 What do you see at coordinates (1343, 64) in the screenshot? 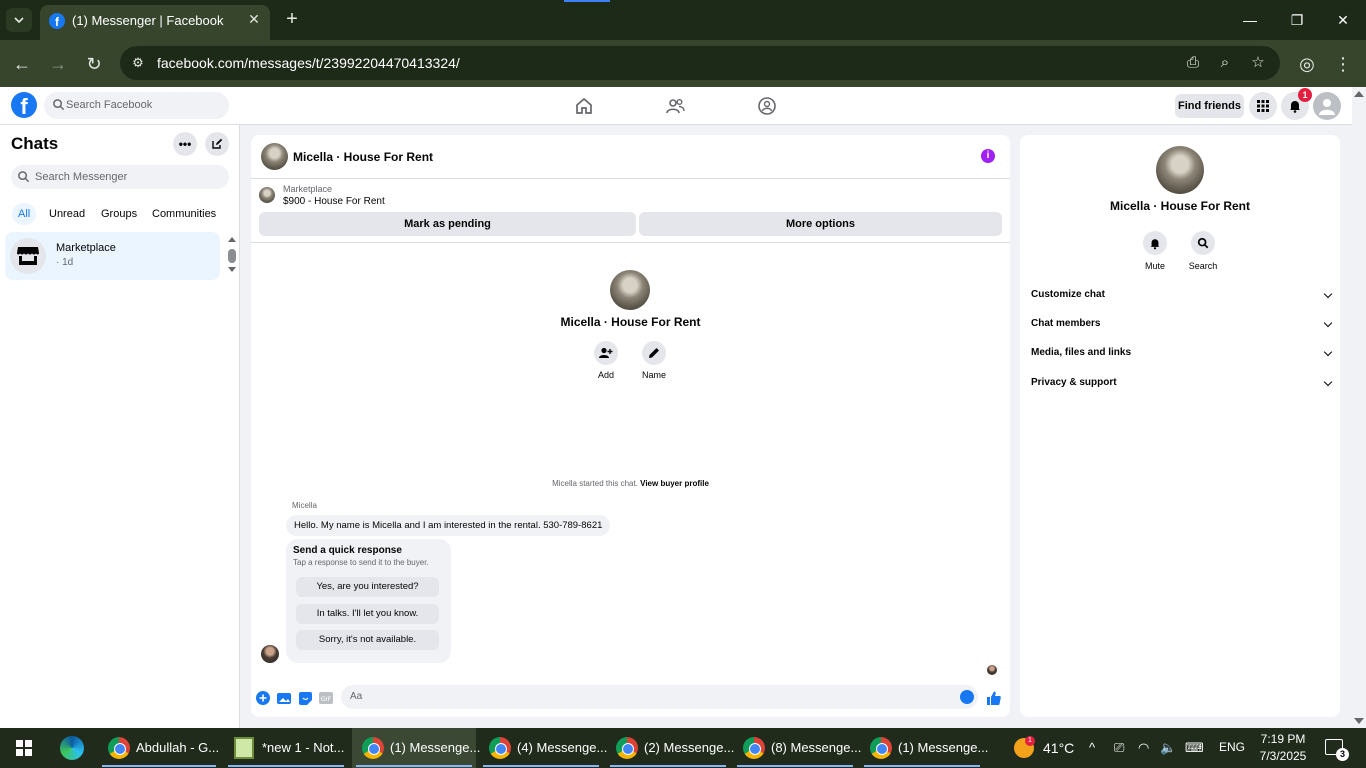
I see `menu-kebab-icon: ⋮` at bounding box center [1343, 64].